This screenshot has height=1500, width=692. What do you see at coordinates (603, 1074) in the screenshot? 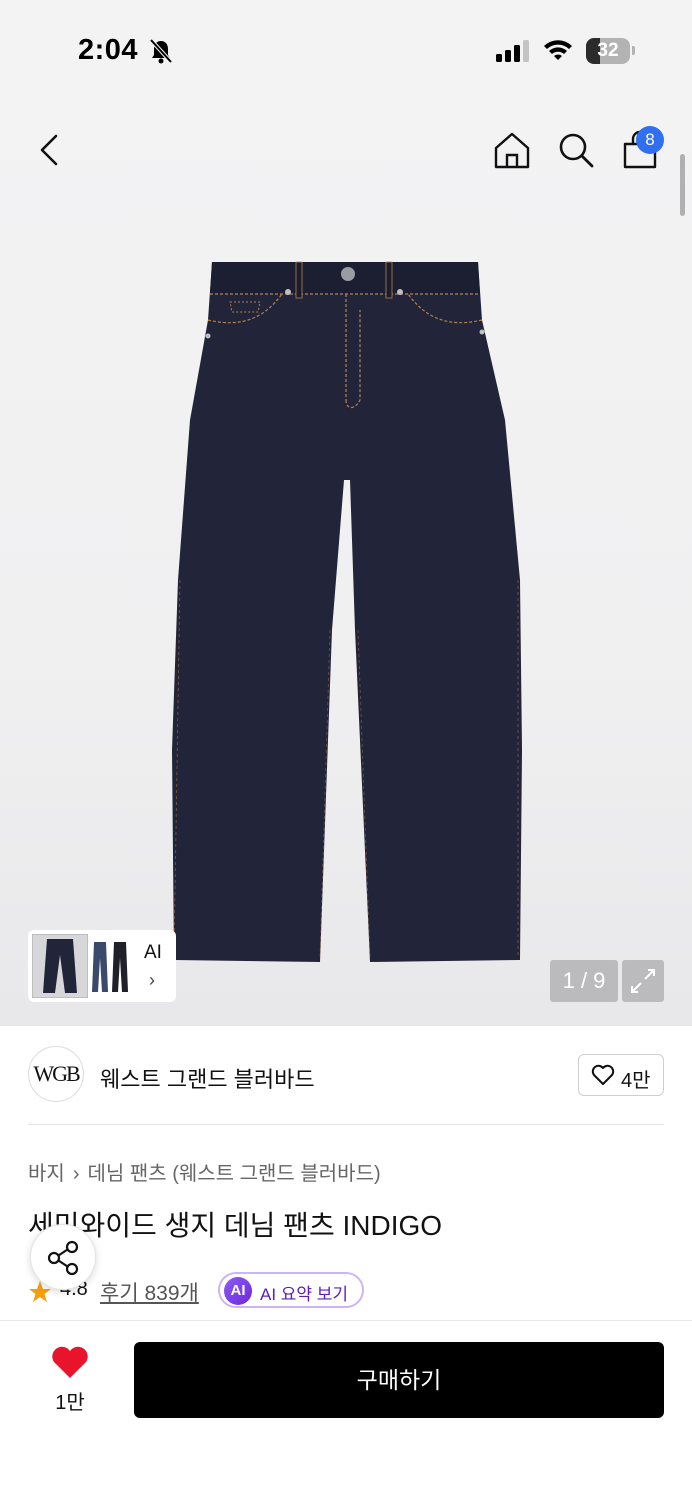
I see `heart-outline-icon` at bounding box center [603, 1074].